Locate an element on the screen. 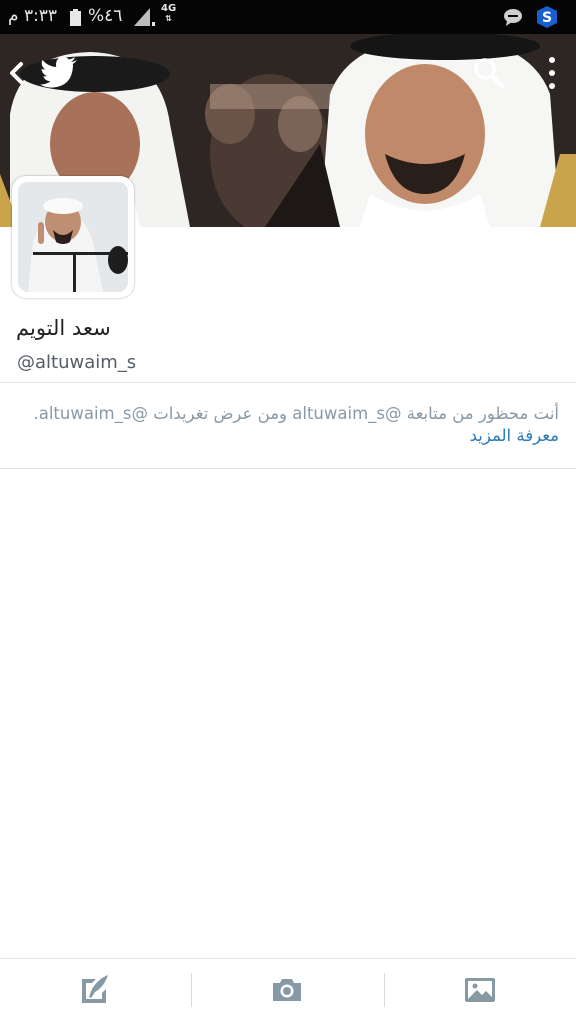 The height and width of the screenshot is (1025, 576). chat-notification-icon is located at coordinates (513, 17).